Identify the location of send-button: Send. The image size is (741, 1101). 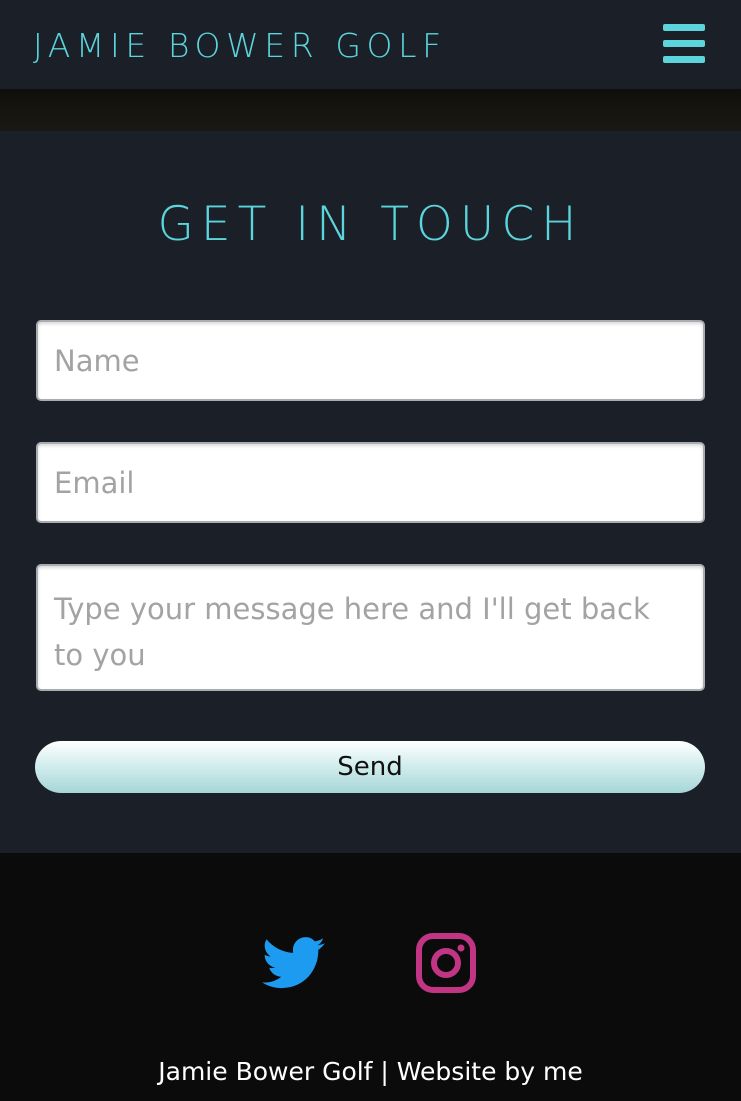
(370, 767).